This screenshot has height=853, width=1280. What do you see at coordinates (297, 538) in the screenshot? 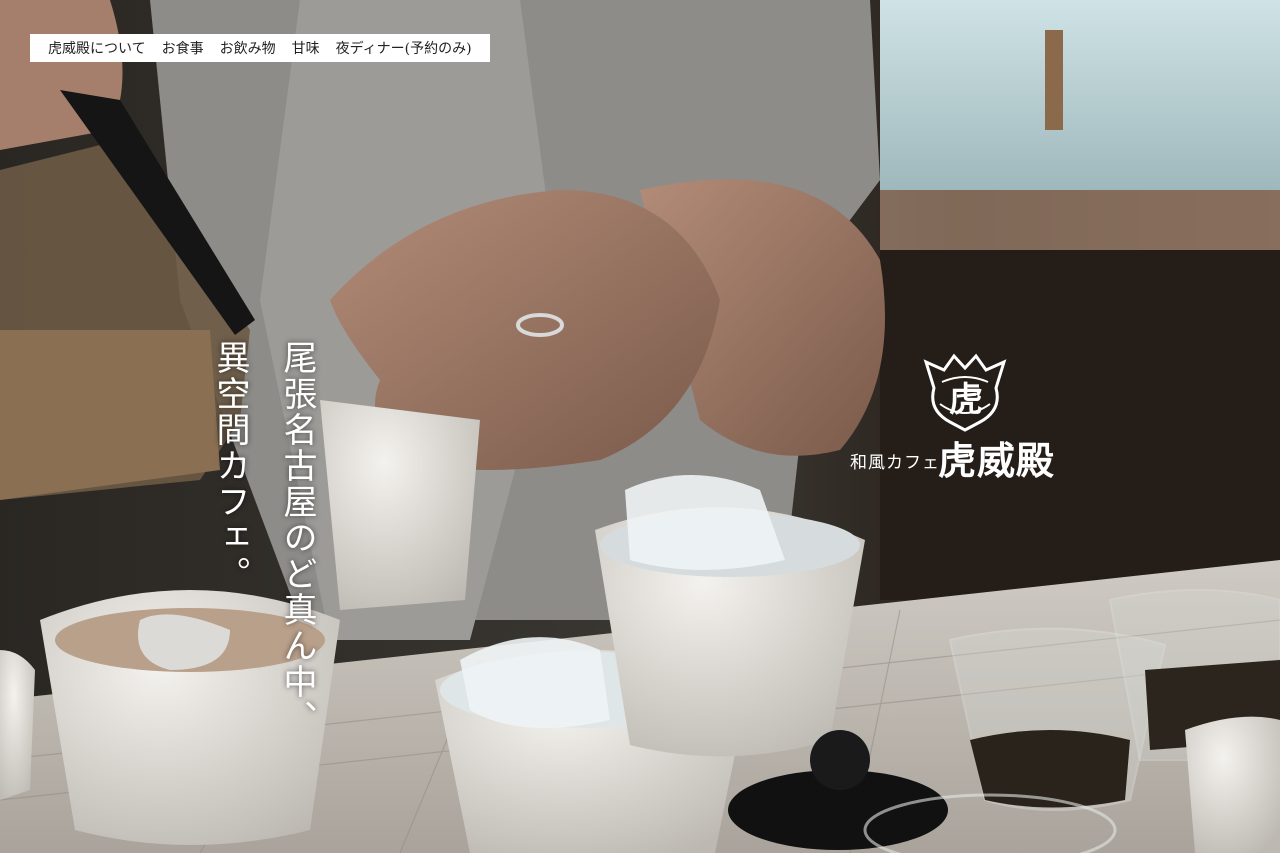
I see `tagline-line-1: 尾張名古屋のど真ん中、` at bounding box center [297, 538].